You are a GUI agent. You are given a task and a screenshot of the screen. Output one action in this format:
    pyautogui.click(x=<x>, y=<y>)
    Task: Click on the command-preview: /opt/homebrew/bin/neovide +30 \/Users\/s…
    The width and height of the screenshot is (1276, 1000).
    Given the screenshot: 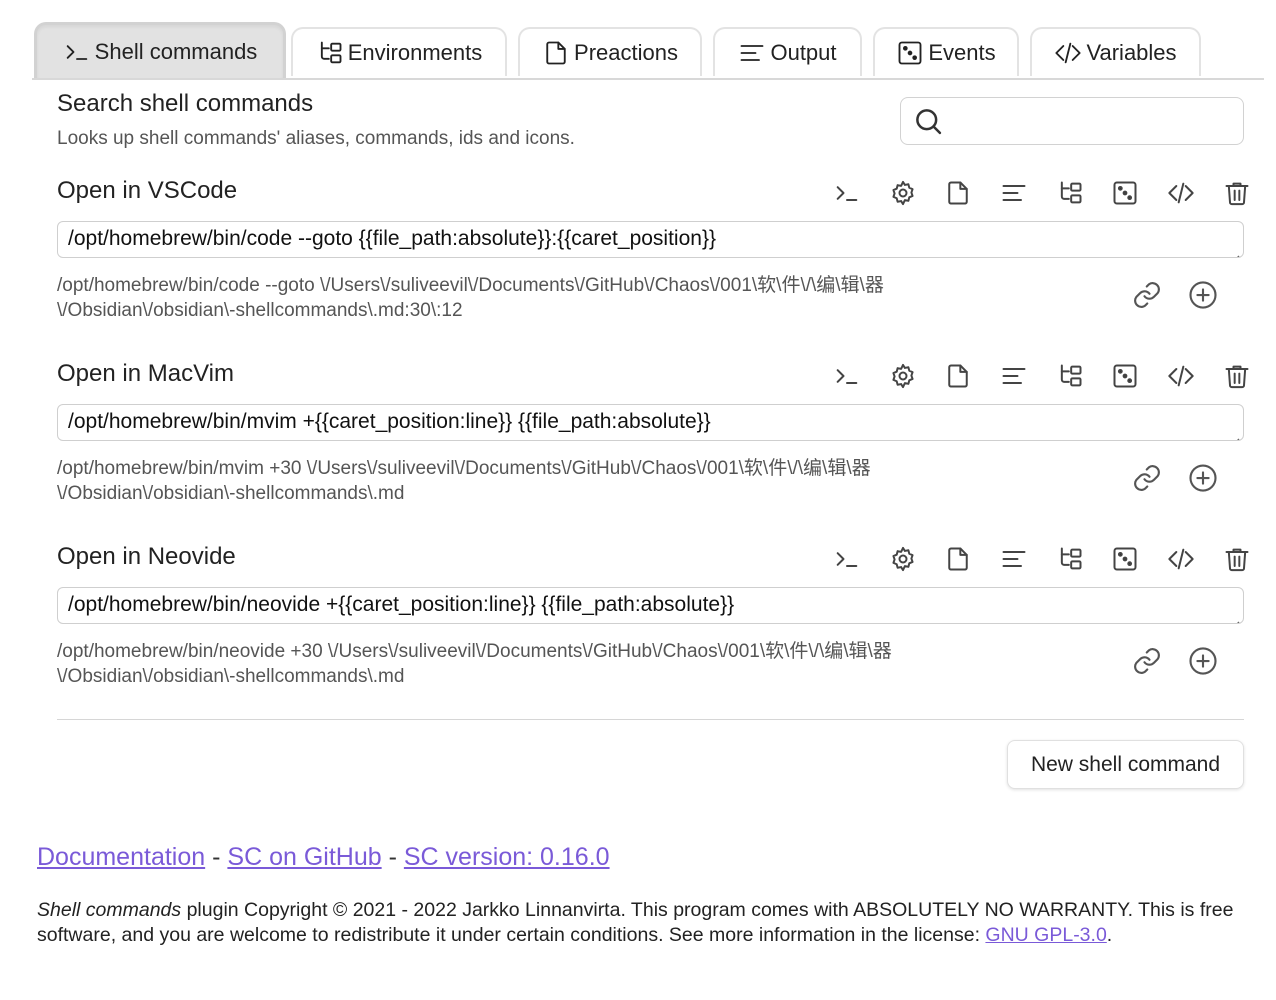 What is the action you would take?
    pyautogui.click(x=527, y=664)
    